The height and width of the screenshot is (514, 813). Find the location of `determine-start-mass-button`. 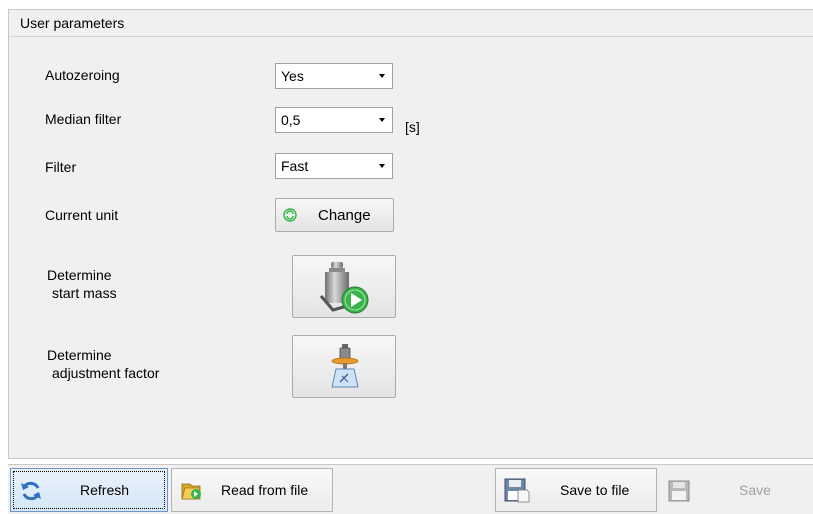

determine-start-mass-button is located at coordinates (344, 286).